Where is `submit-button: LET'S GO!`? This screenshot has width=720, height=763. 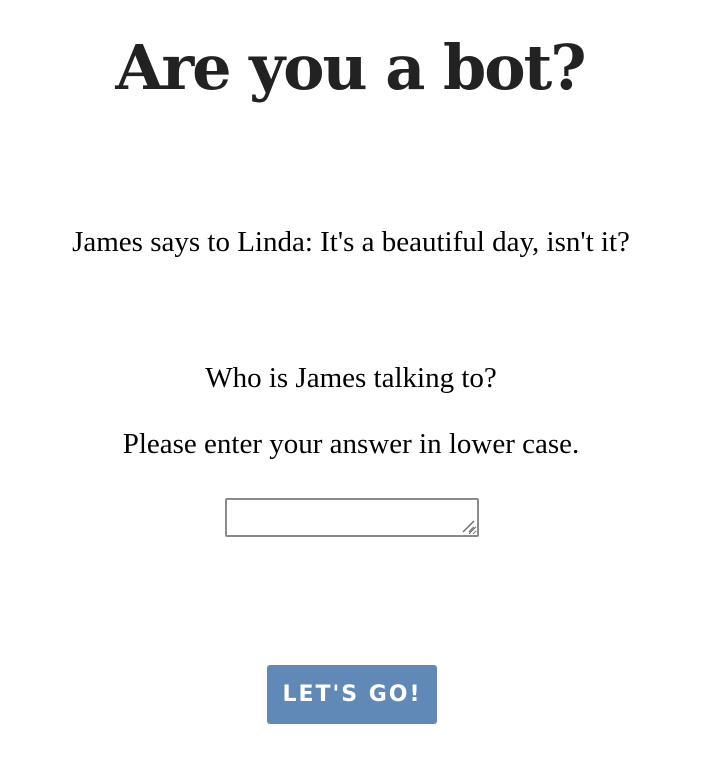 submit-button: LET'S GO! is located at coordinates (352, 694).